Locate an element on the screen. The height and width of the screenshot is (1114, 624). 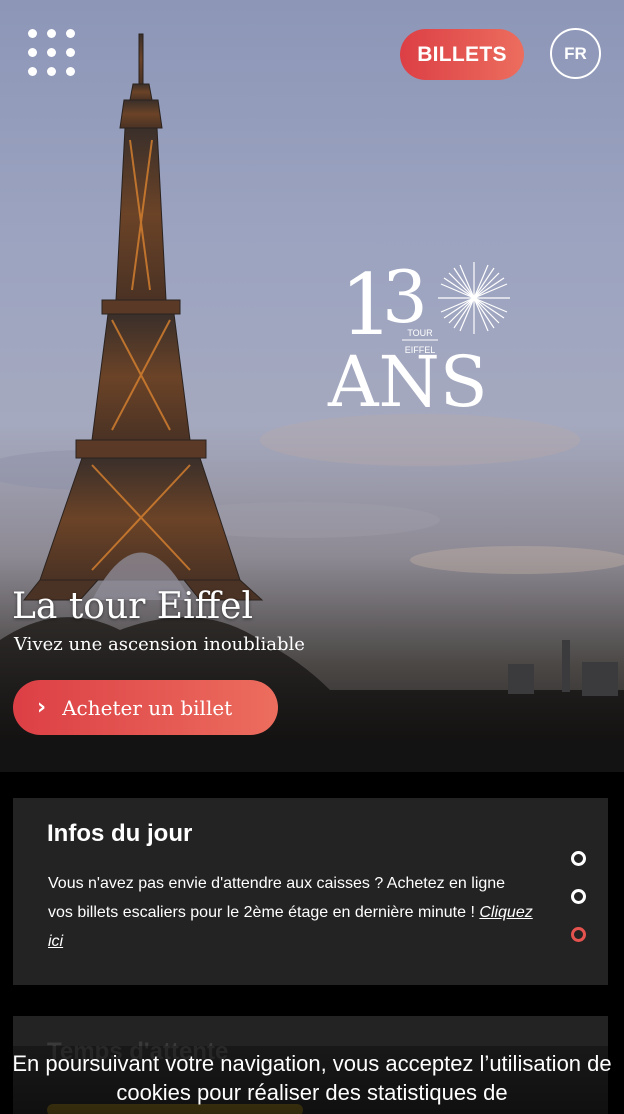
menu-button is located at coordinates (52, 53).